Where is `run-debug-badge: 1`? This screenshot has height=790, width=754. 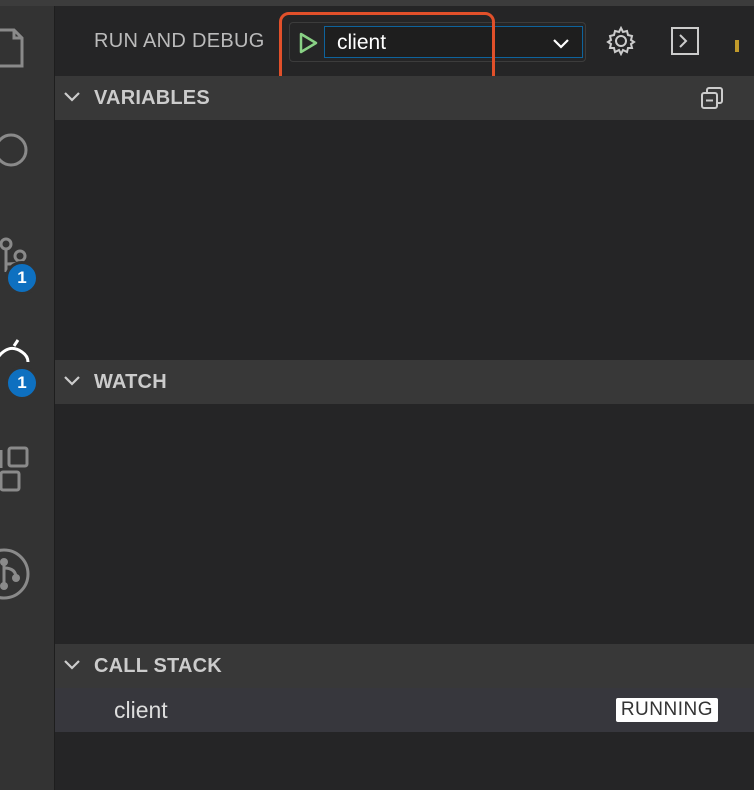 run-debug-badge: 1 is located at coordinates (22, 383).